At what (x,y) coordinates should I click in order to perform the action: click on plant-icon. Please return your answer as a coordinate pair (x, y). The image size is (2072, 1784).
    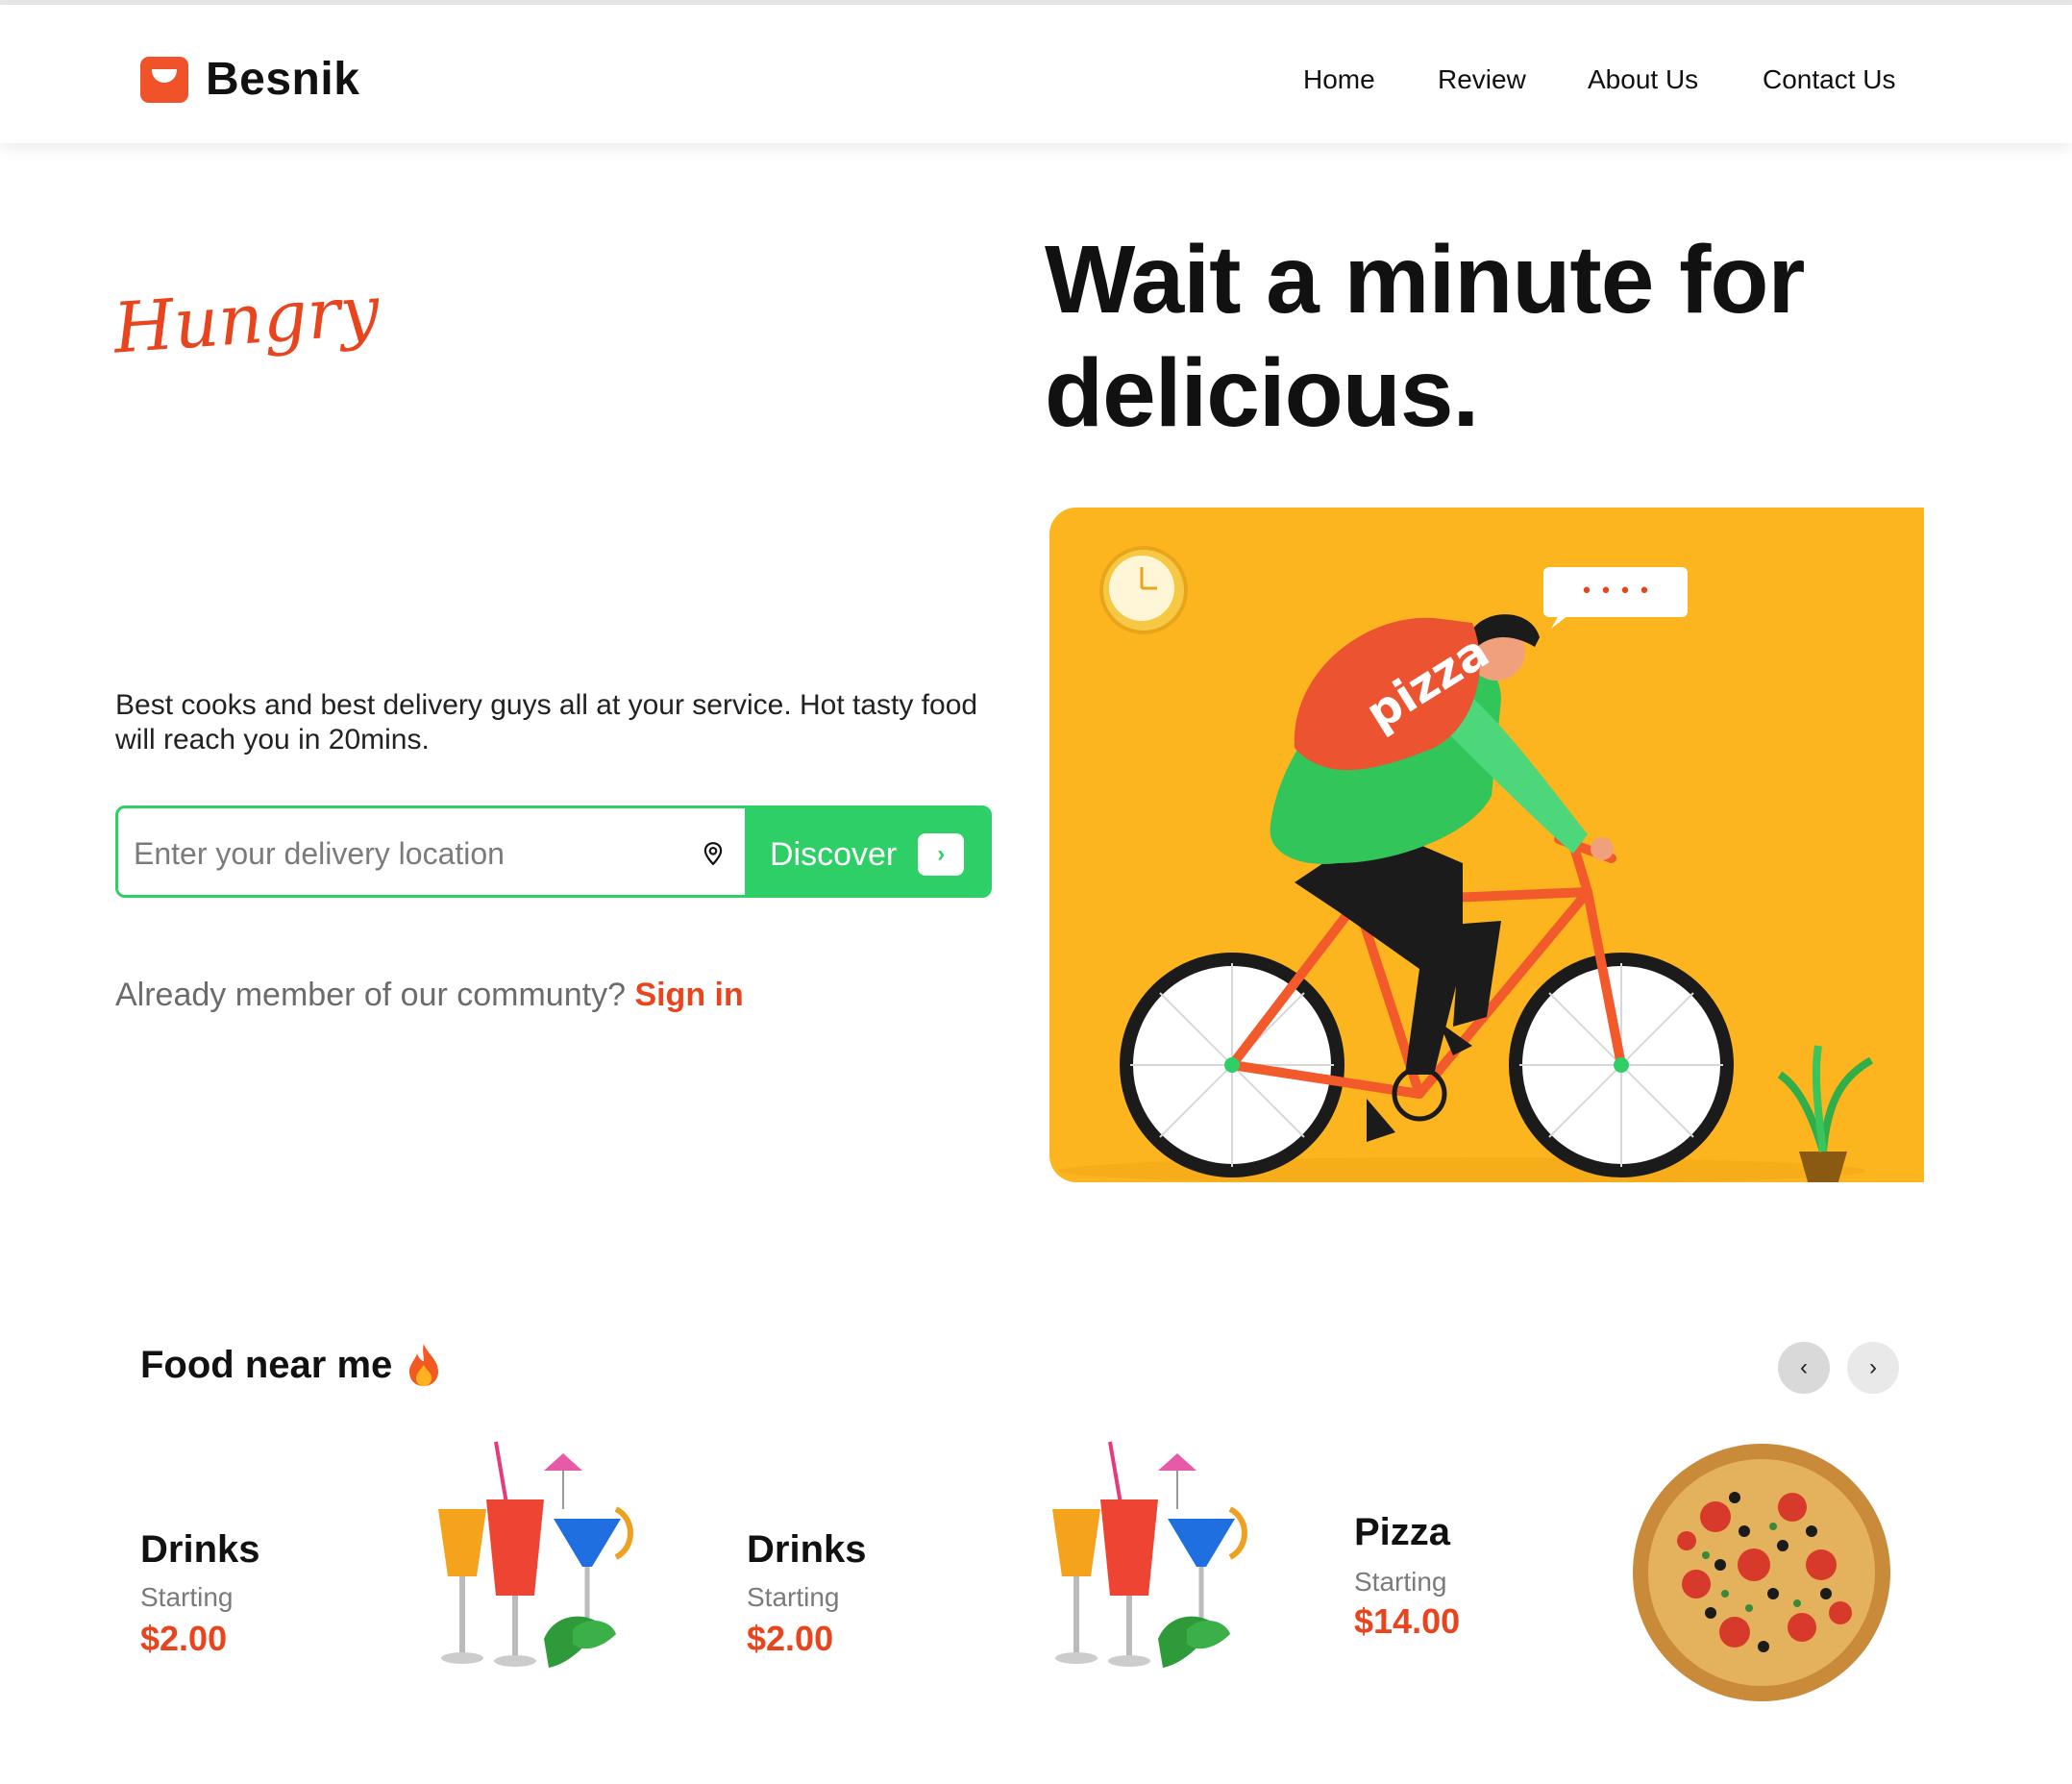
    Looking at the image, I should click on (1825, 1113).